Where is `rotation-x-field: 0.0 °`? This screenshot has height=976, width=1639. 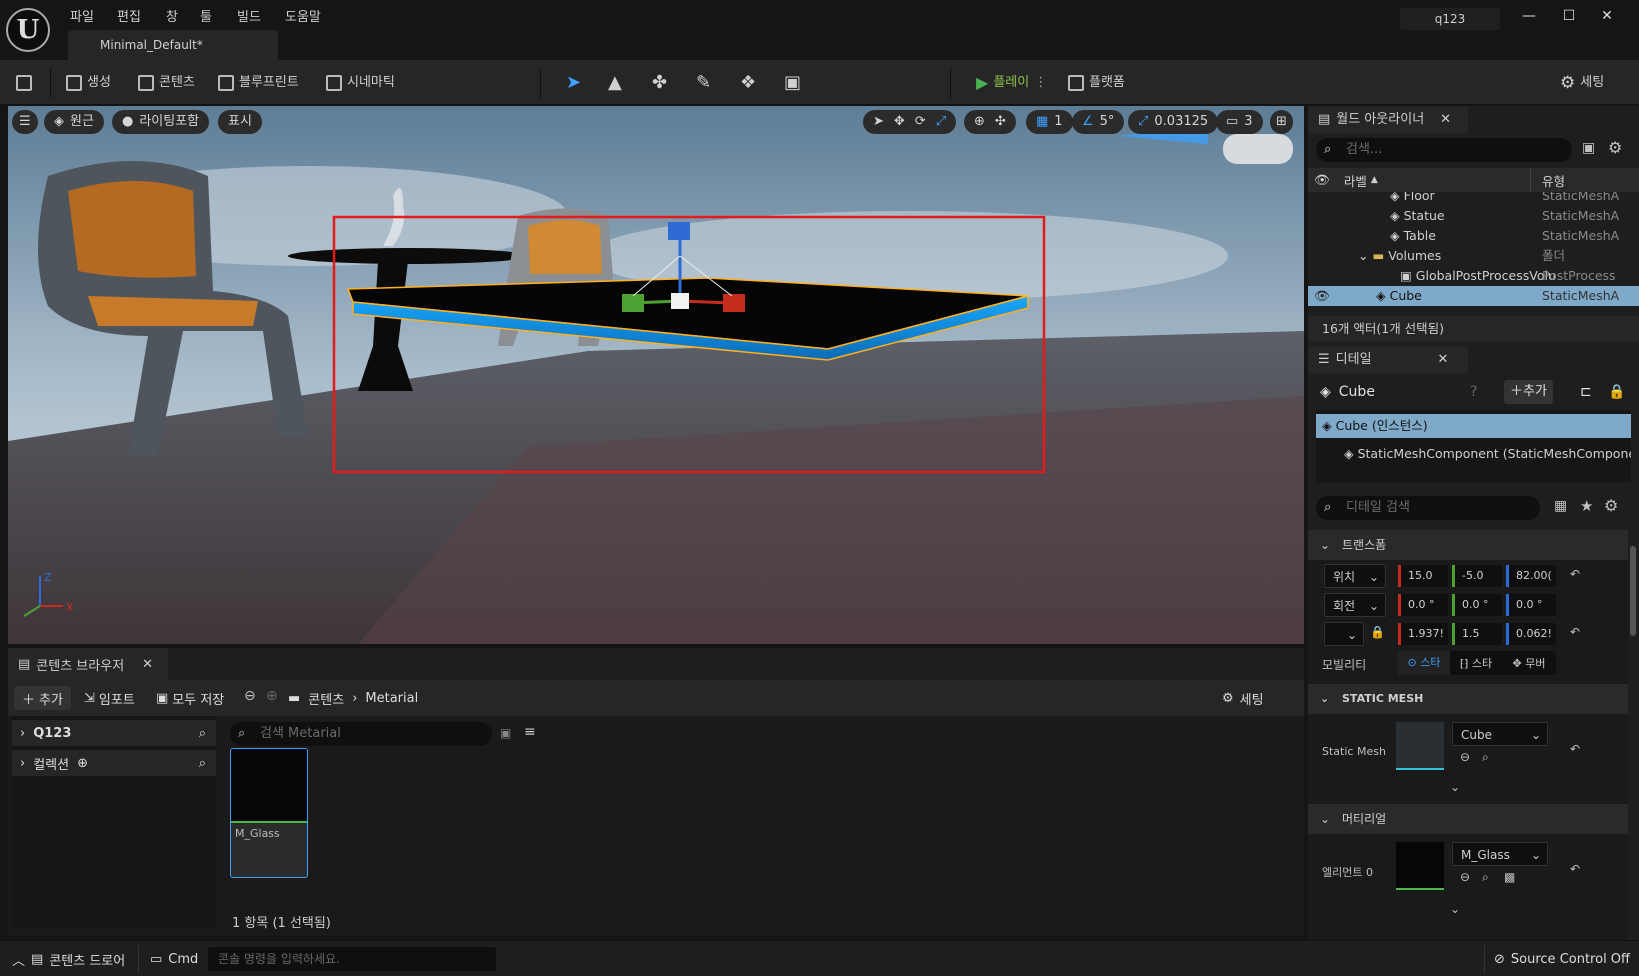 rotation-x-field: 0.0 ° is located at coordinates (1423, 605).